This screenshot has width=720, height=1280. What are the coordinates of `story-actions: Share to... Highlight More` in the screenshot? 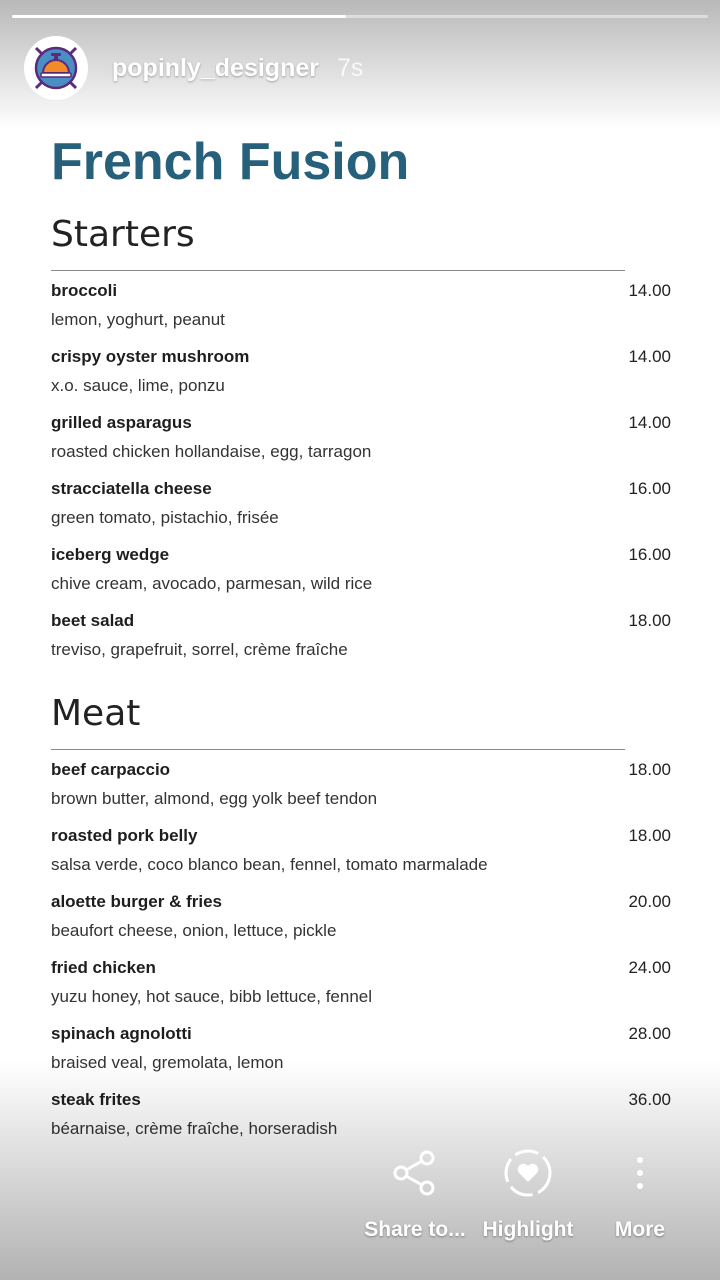 It's located at (360, 1200).